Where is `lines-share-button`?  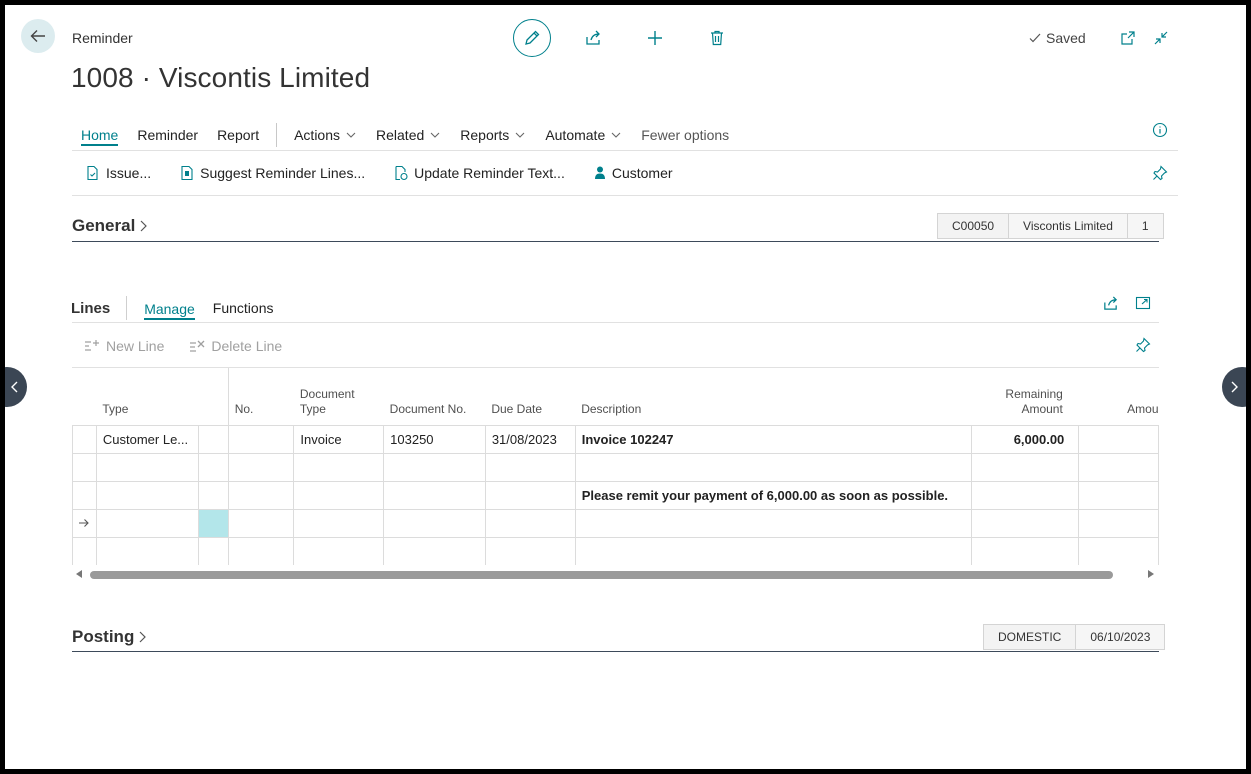
lines-share-button is located at coordinates (1110, 303).